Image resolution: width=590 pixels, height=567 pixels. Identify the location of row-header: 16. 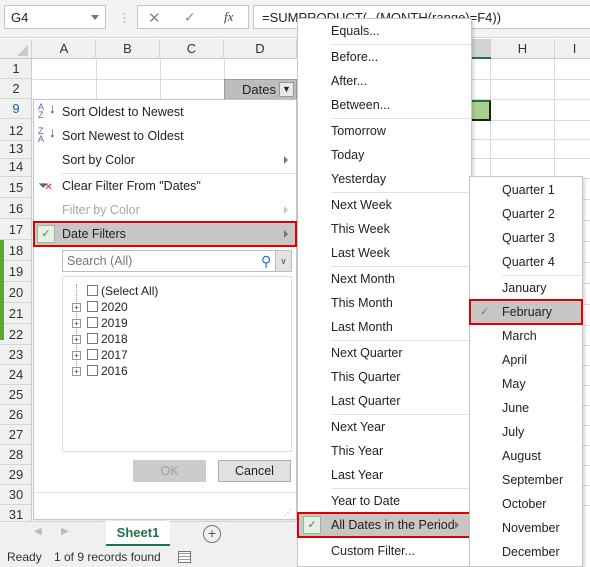
(16, 209).